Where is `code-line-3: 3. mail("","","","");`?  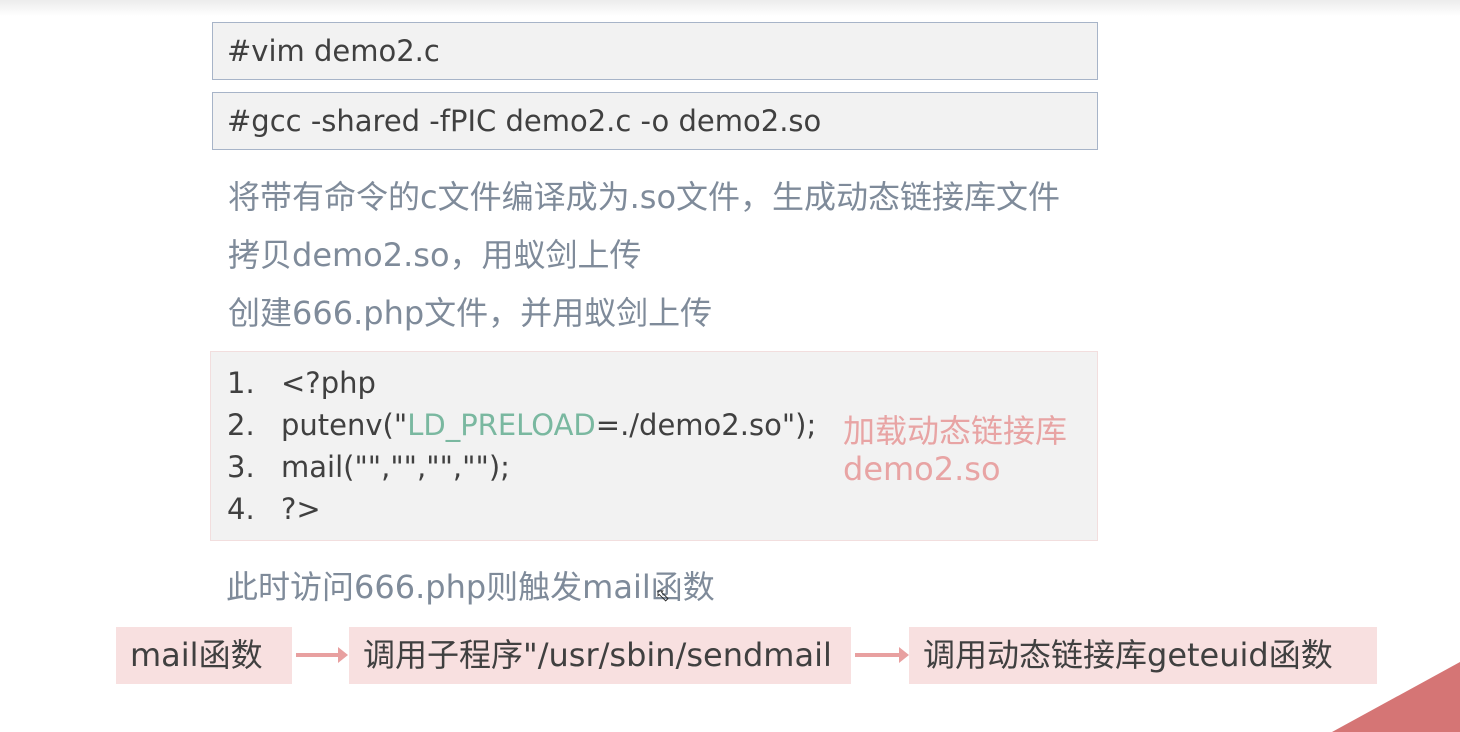 code-line-3: 3. mail("","","",""); is located at coordinates (368, 467).